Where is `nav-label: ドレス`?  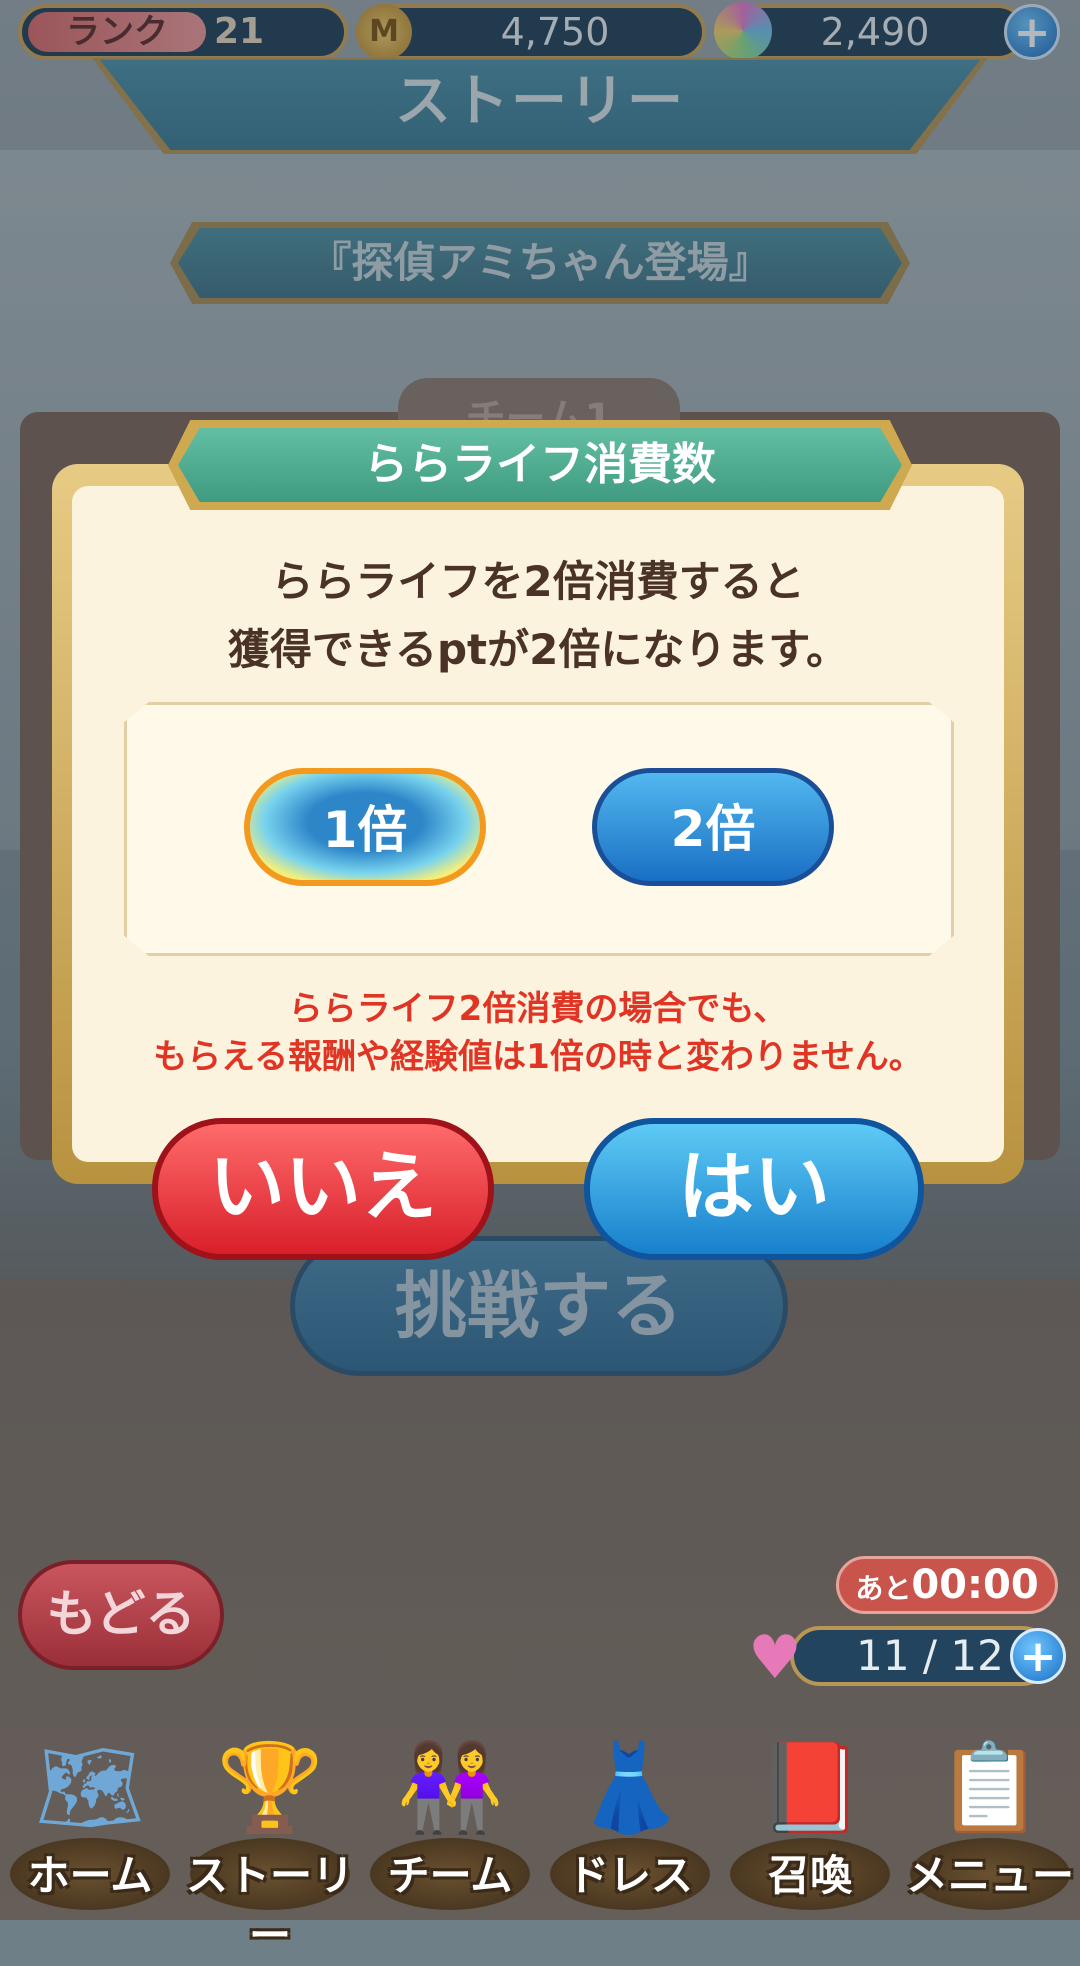 nav-label: ドレス is located at coordinates (629, 1875).